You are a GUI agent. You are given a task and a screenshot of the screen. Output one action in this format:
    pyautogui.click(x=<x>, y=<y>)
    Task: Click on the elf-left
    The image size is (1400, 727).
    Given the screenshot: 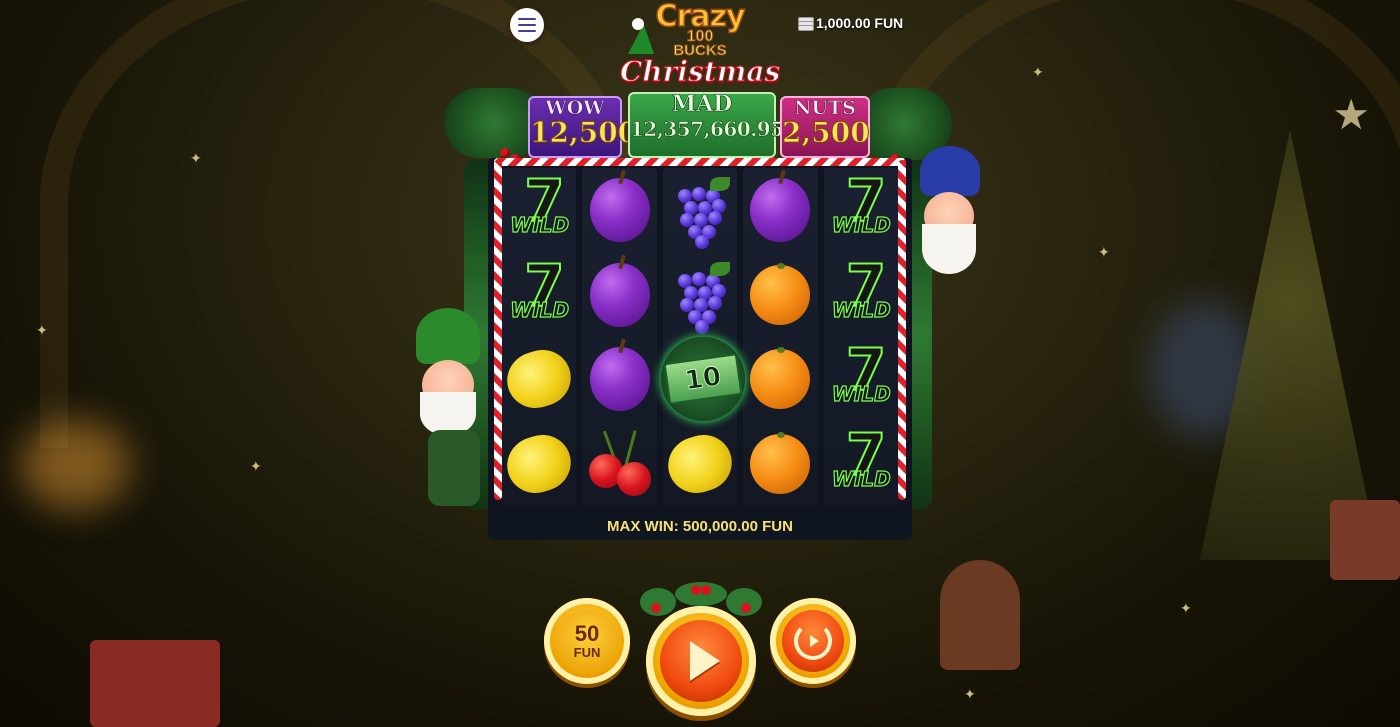 What is the action you would take?
    pyautogui.click(x=448, y=405)
    